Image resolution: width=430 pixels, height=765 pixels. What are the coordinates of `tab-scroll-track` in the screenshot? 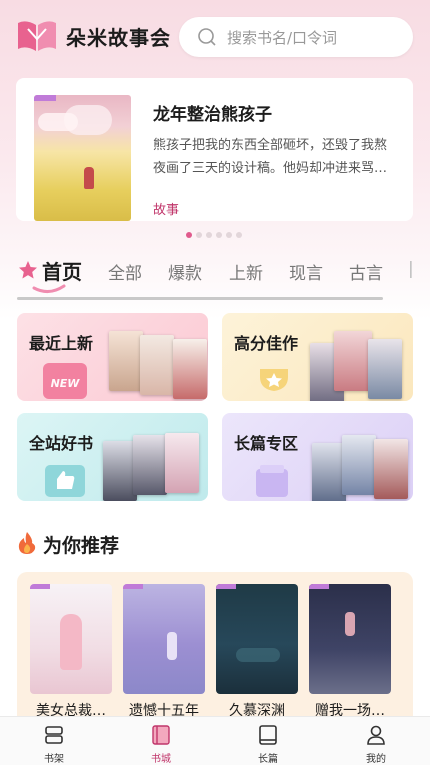 It's located at (200, 298).